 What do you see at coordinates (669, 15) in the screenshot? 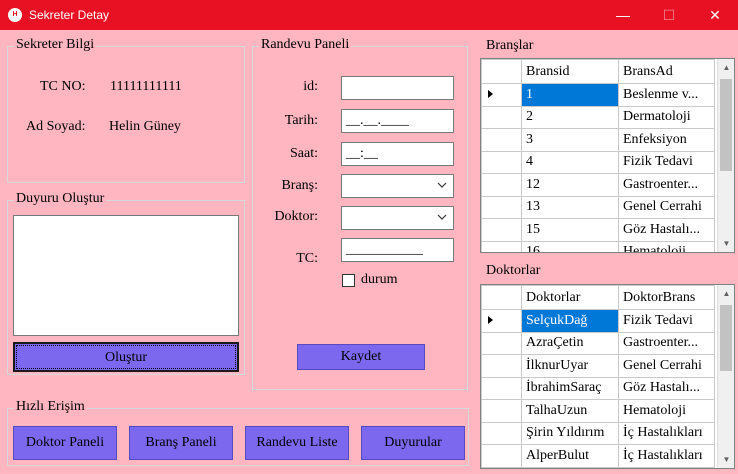
I see `maximize-button: ☐` at bounding box center [669, 15].